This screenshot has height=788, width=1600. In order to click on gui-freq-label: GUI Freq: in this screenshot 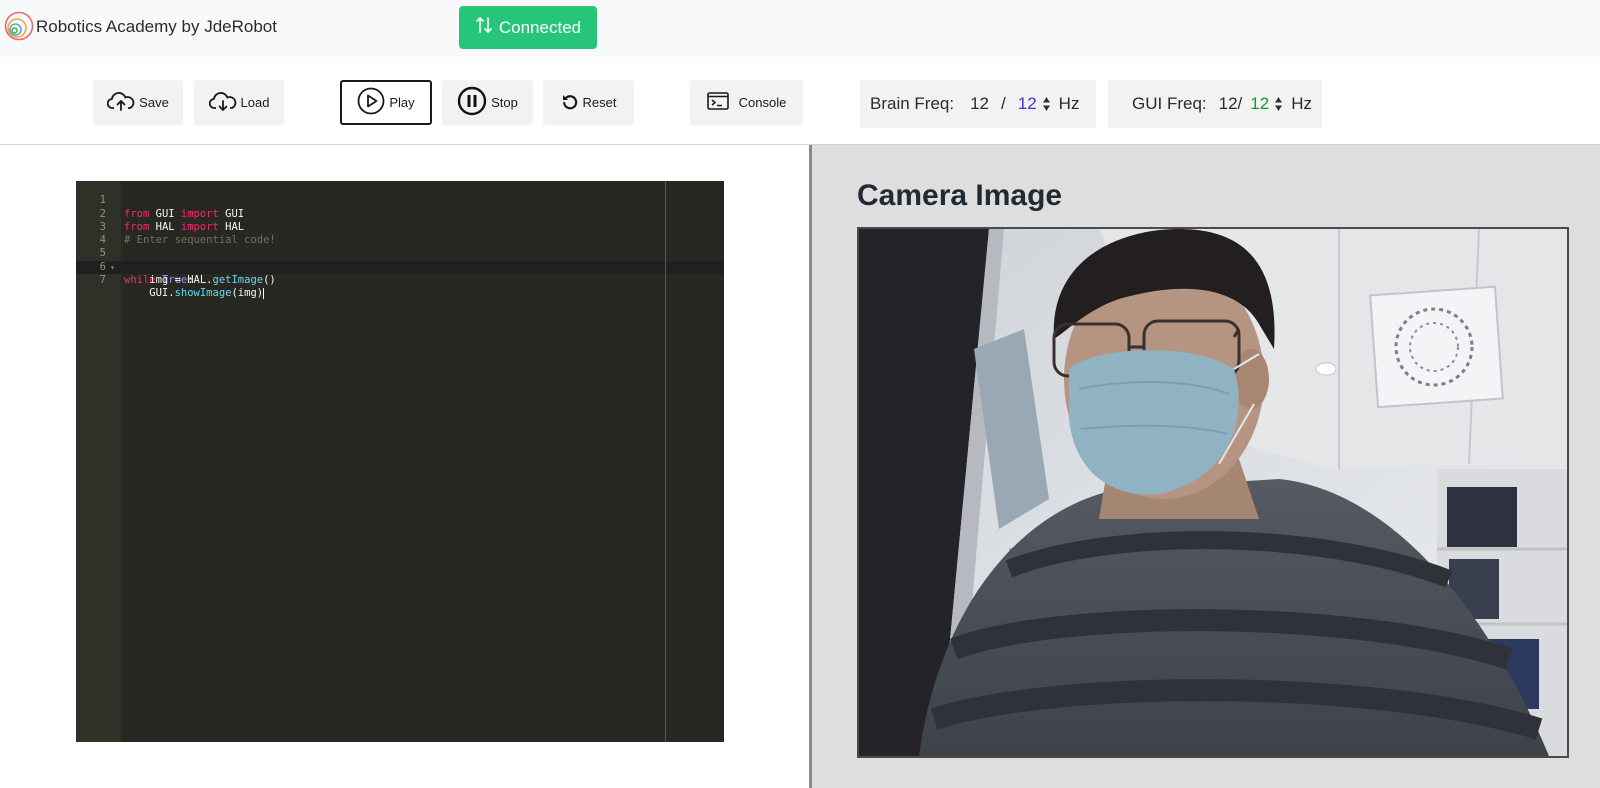, I will do `click(1169, 103)`.